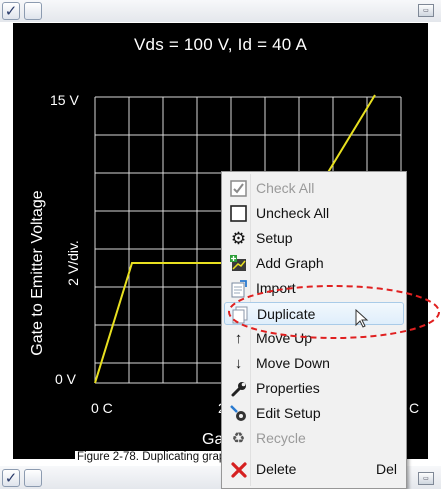  Describe the element at coordinates (238, 363) in the screenshot. I see `arrow-down-icon: ↓` at that location.